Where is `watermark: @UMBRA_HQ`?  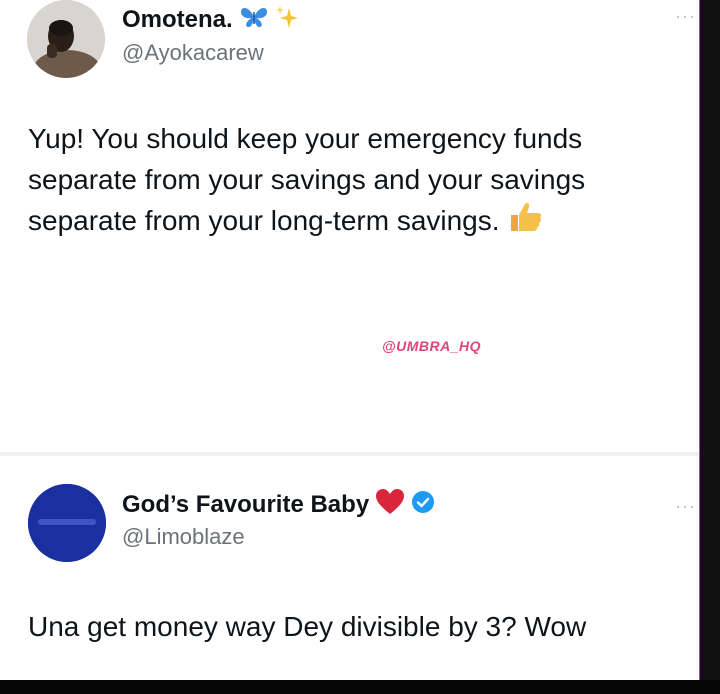
watermark: @UMBRA_HQ is located at coordinates (432, 346).